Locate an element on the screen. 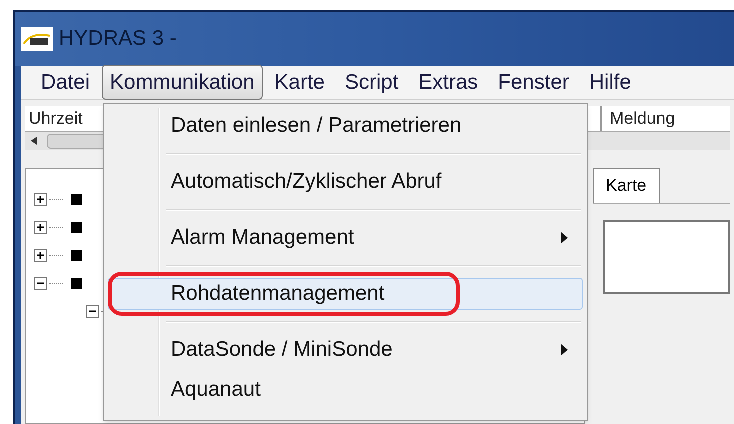 This screenshot has width=734, height=424. menu-item: Datei is located at coordinates (65, 82).